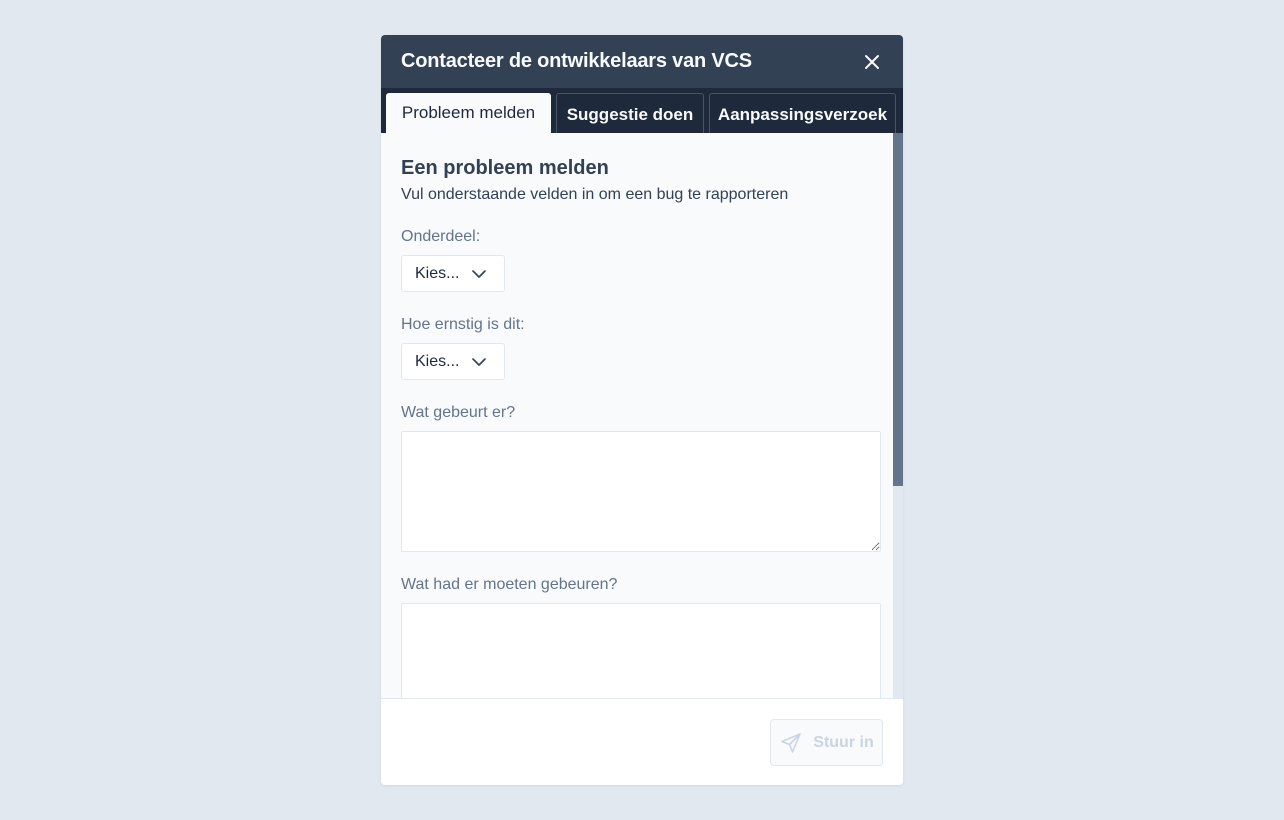 This screenshot has height=820, width=1284. Describe the element at coordinates (505, 168) in the screenshot. I see `form-title: Een probleem melden` at that location.